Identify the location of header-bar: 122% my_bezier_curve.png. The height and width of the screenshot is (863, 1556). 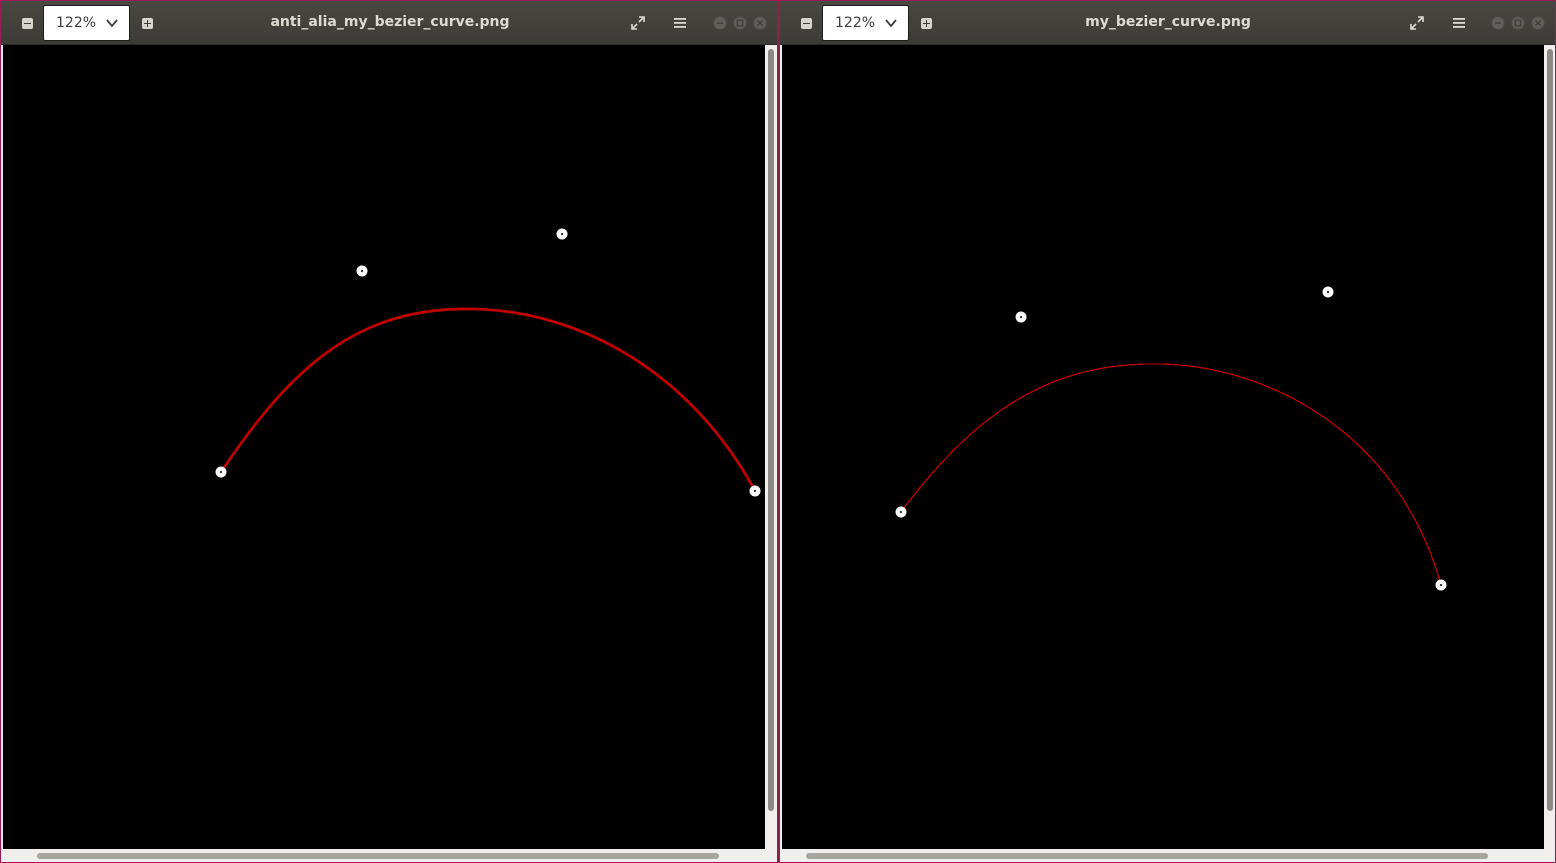
(1167, 23).